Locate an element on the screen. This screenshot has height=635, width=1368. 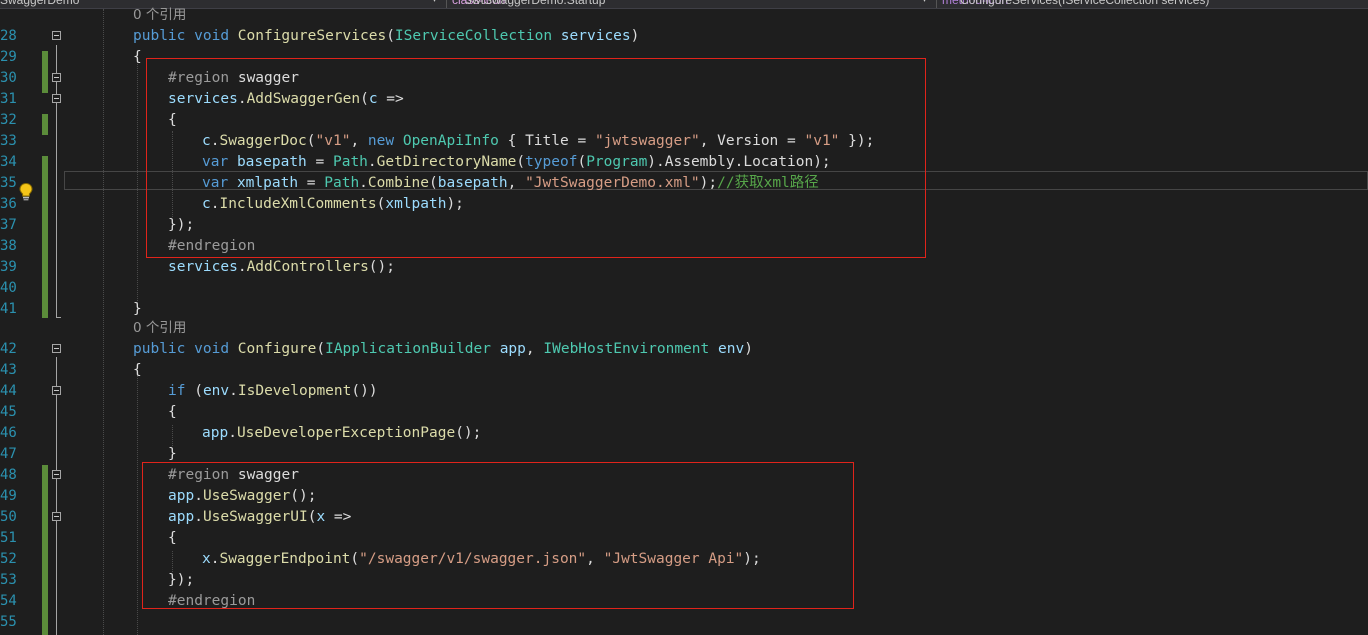
line-number: 49 is located at coordinates (8, 496).